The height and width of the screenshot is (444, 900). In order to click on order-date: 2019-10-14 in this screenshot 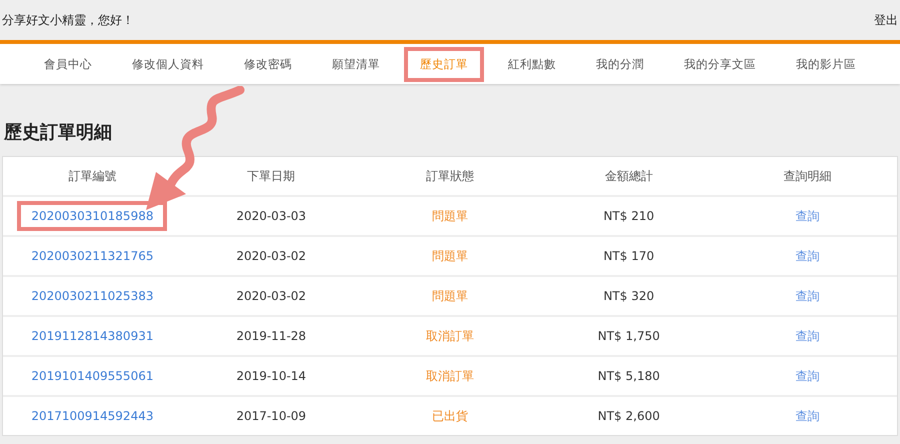, I will do `click(271, 376)`.